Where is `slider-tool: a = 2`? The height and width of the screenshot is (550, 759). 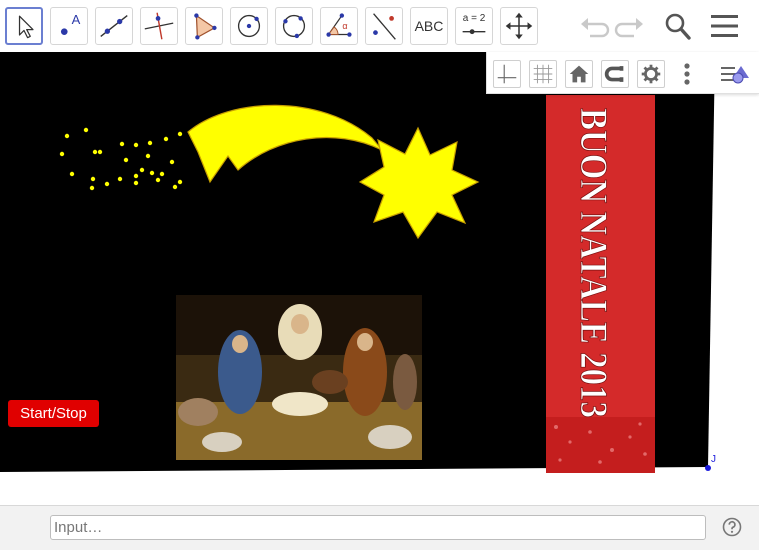
slider-tool: a = 2 is located at coordinates (474, 26).